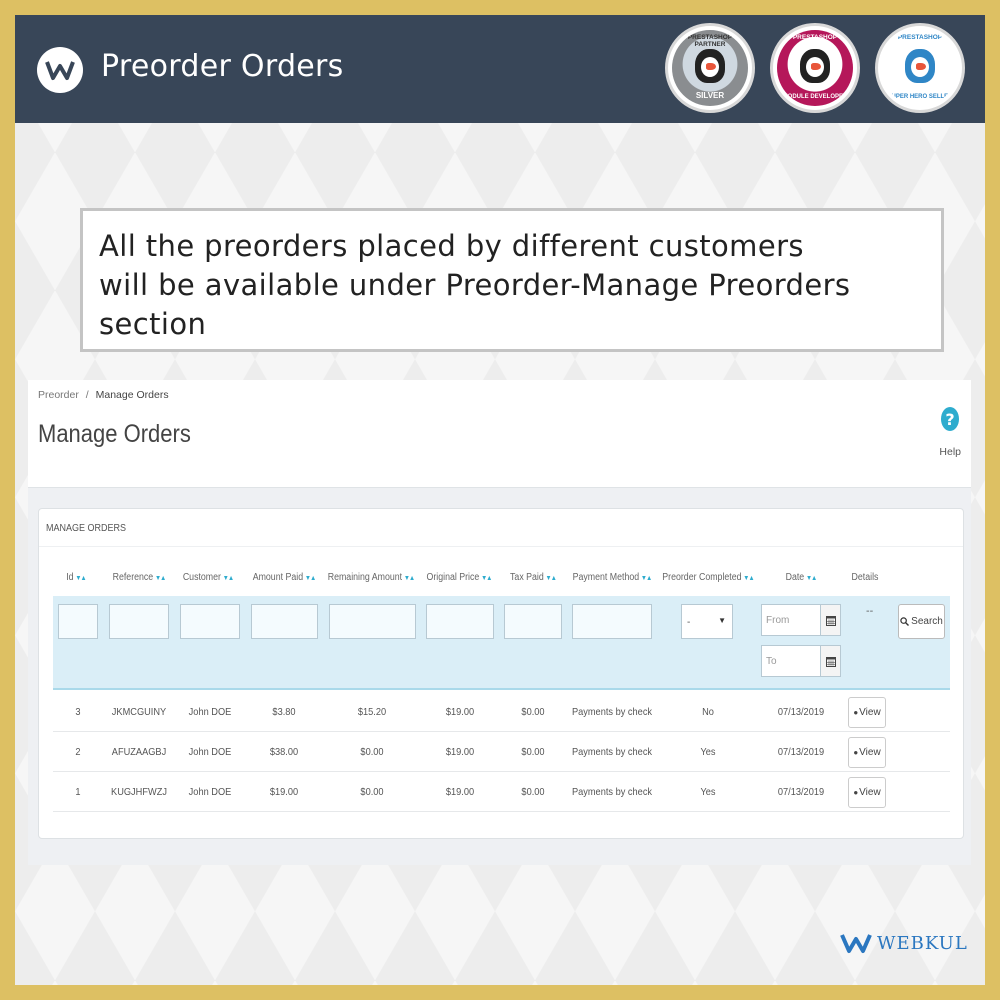  I want to click on filter-original-price-input, so click(460, 621).